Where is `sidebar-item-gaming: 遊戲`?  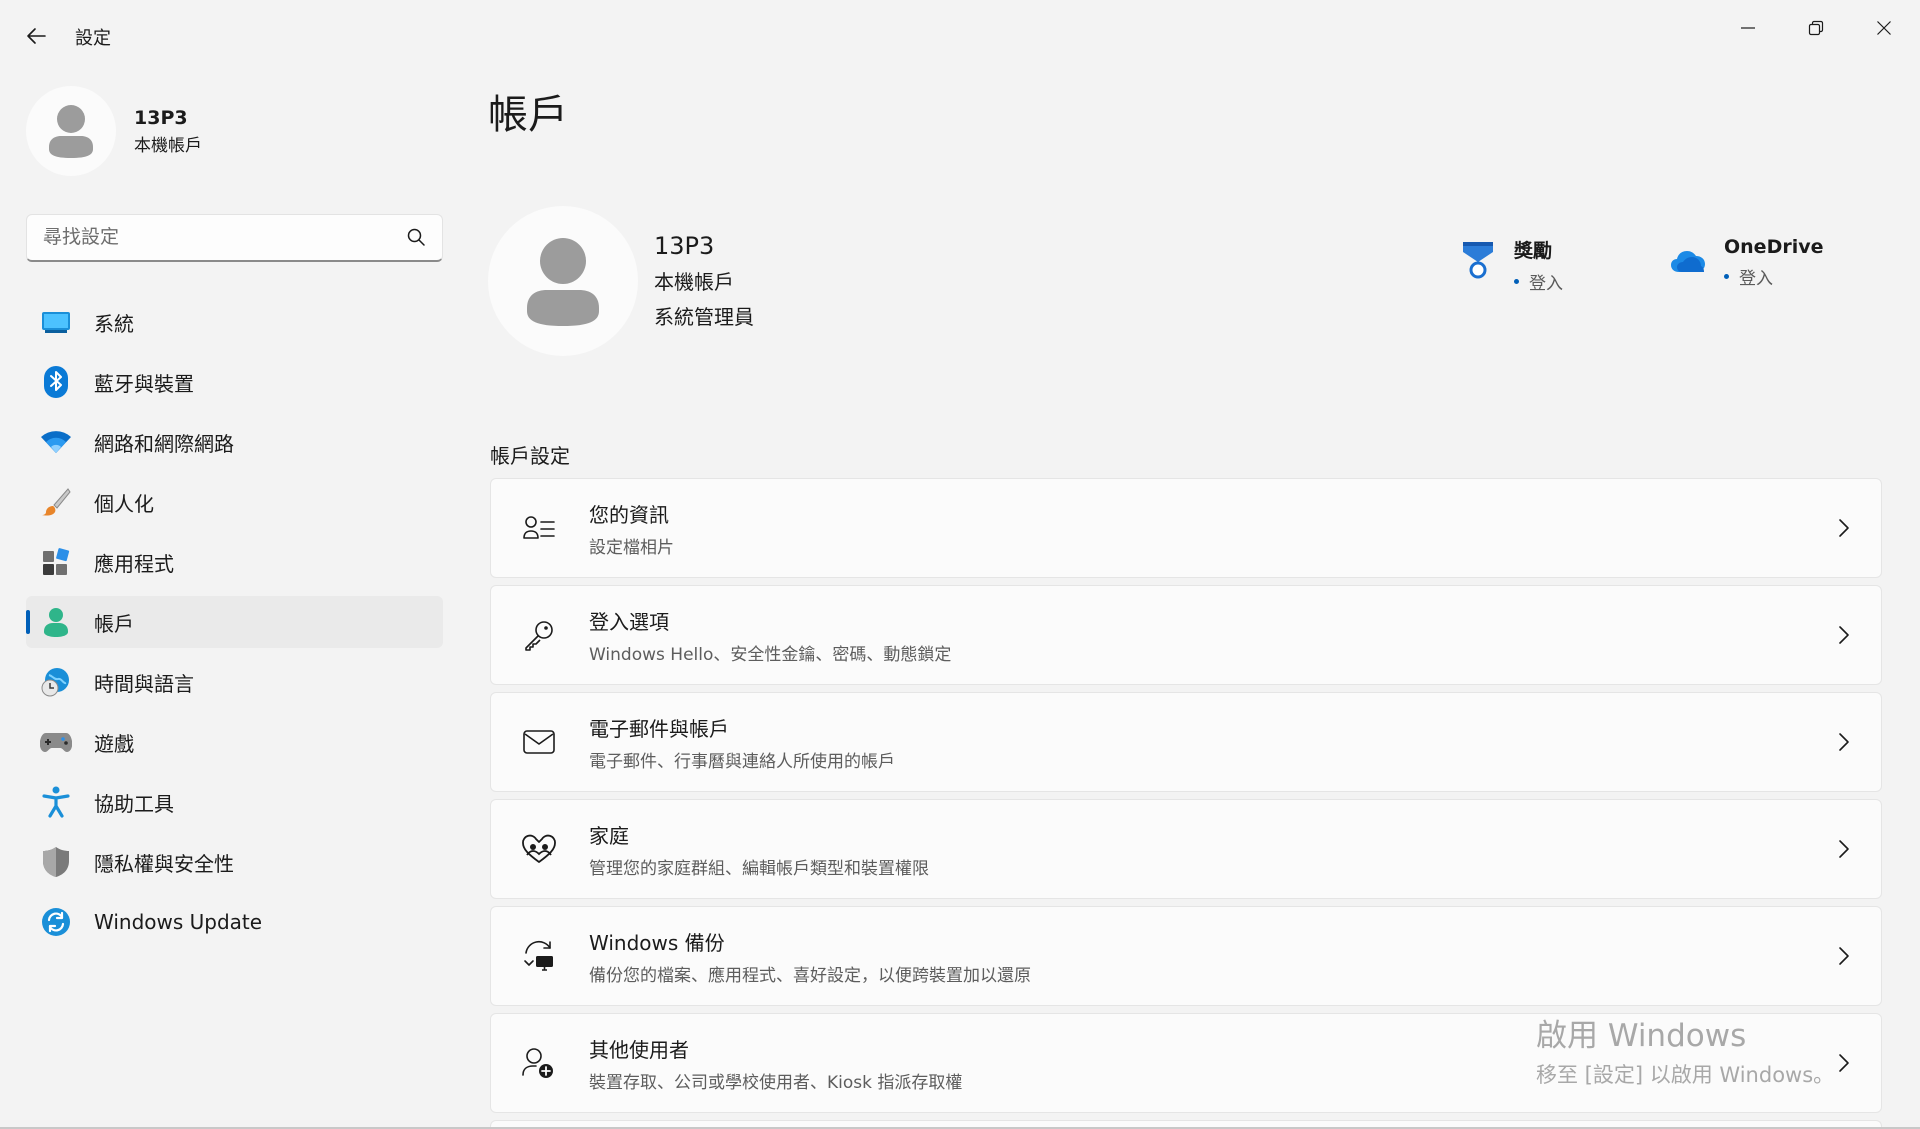 sidebar-item-gaming: 遊戲 is located at coordinates (234, 742).